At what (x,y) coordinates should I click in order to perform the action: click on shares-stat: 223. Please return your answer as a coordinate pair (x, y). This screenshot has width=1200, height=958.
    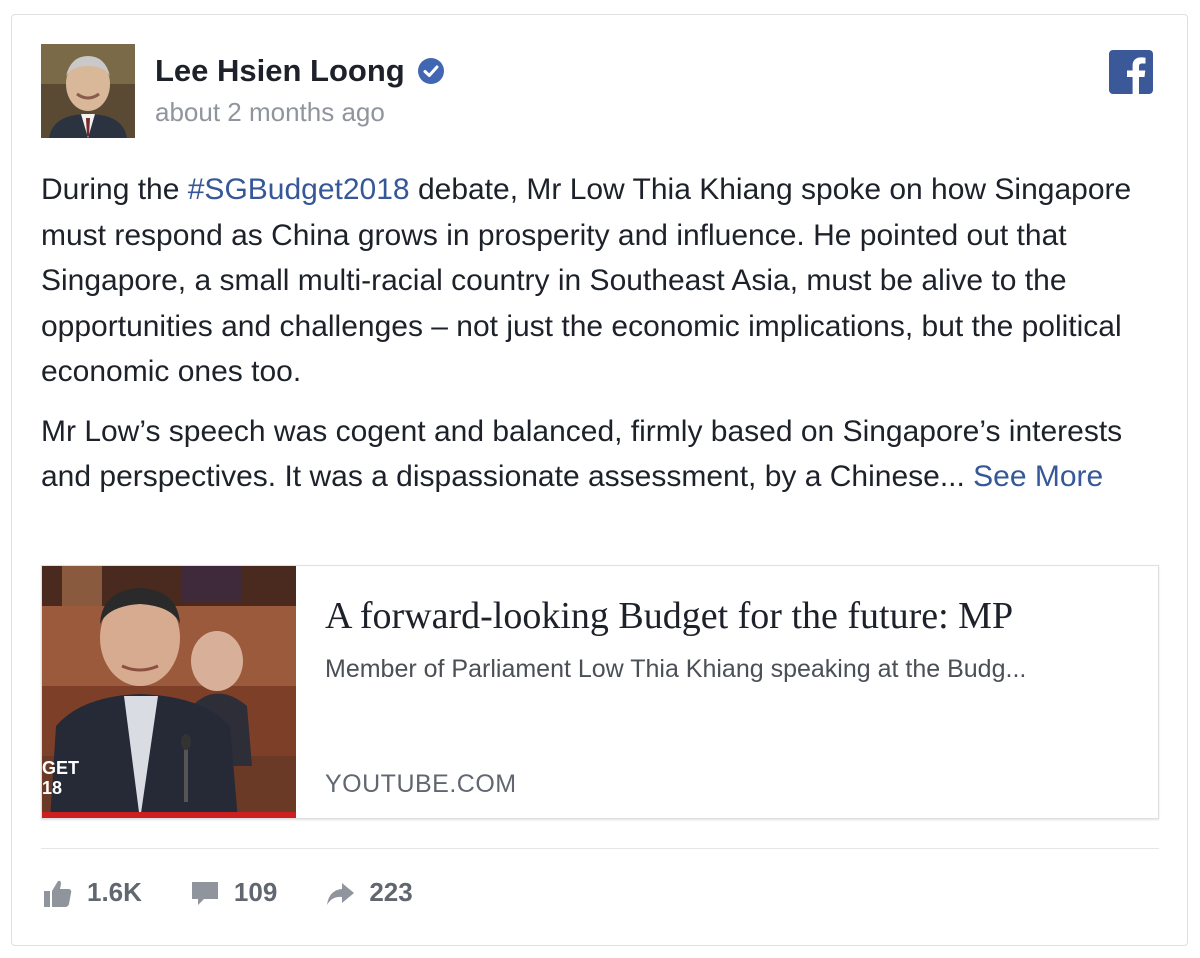
    Looking at the image, I should click on (369, 892).